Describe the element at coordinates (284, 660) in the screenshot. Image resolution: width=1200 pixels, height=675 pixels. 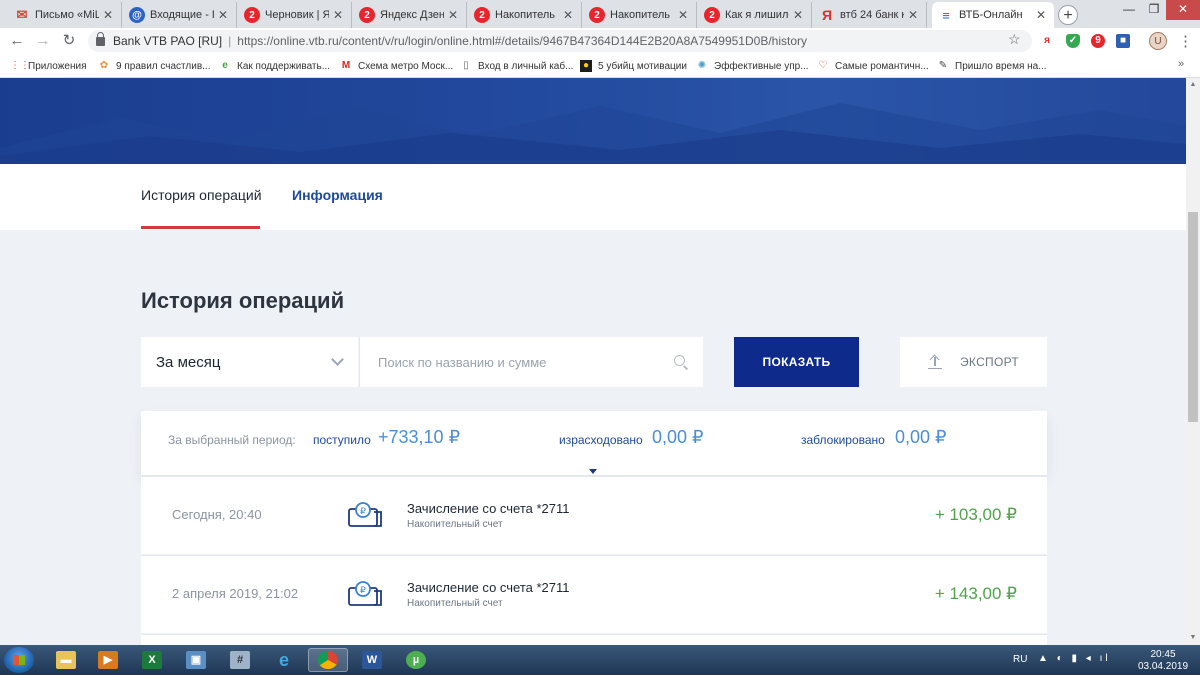
I see `taskbar-internet-explorer: e` at that location.